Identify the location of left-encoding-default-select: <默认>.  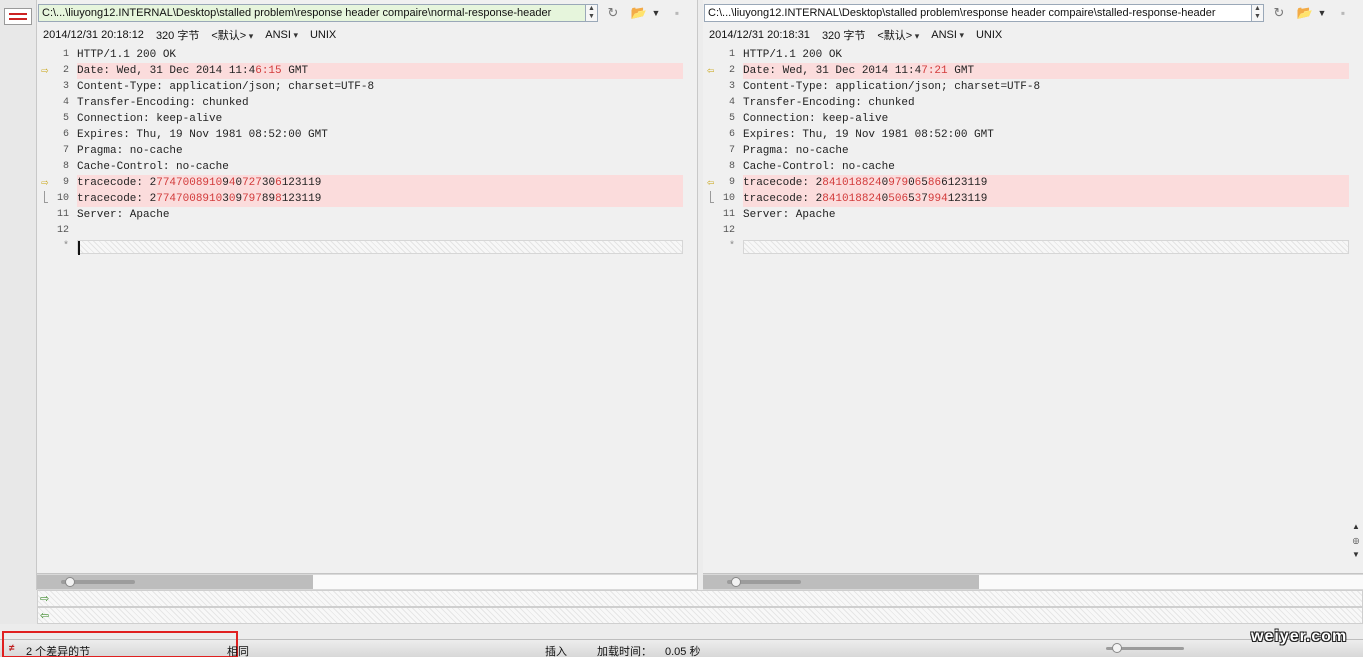
(232, 35).